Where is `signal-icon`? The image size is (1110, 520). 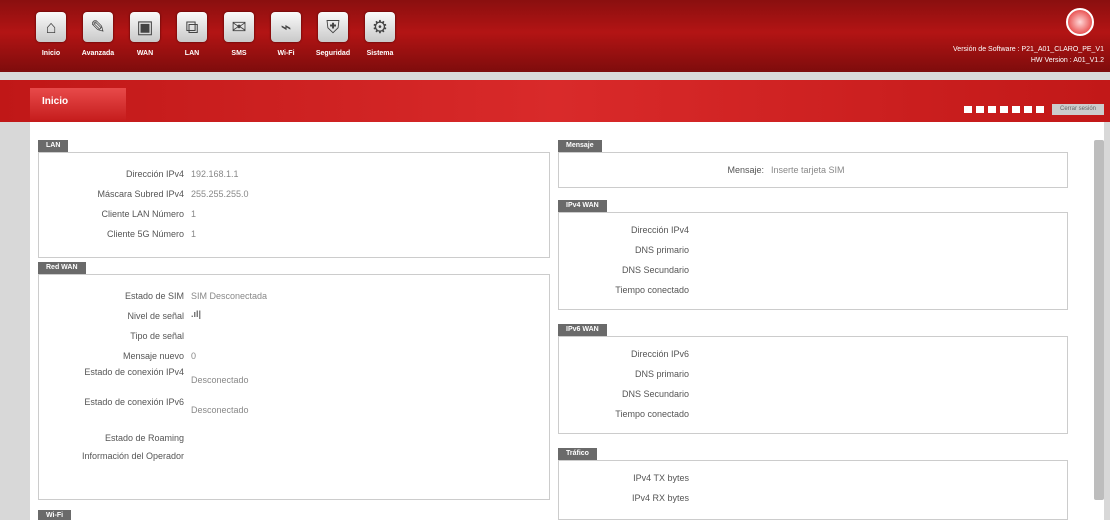
signal-icon is located at coordinates (980, 109).